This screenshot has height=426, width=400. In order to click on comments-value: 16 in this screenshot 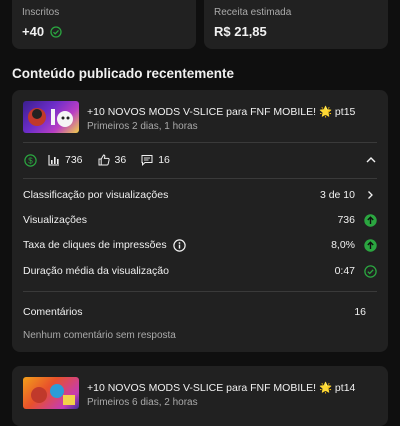, I will do `click(360, 312)`.